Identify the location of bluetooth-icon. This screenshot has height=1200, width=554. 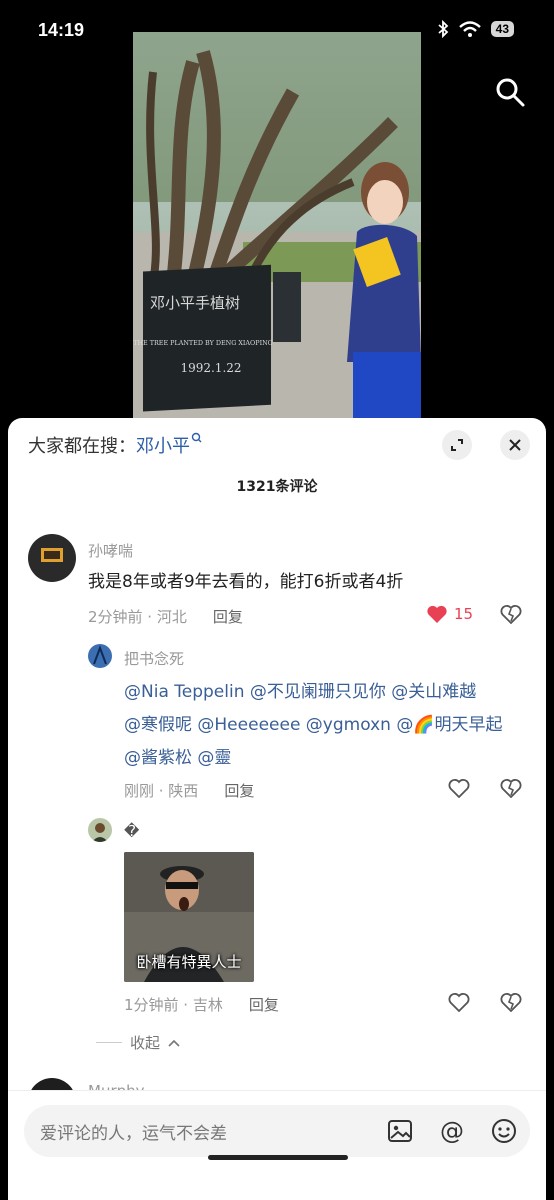
(443, 29).